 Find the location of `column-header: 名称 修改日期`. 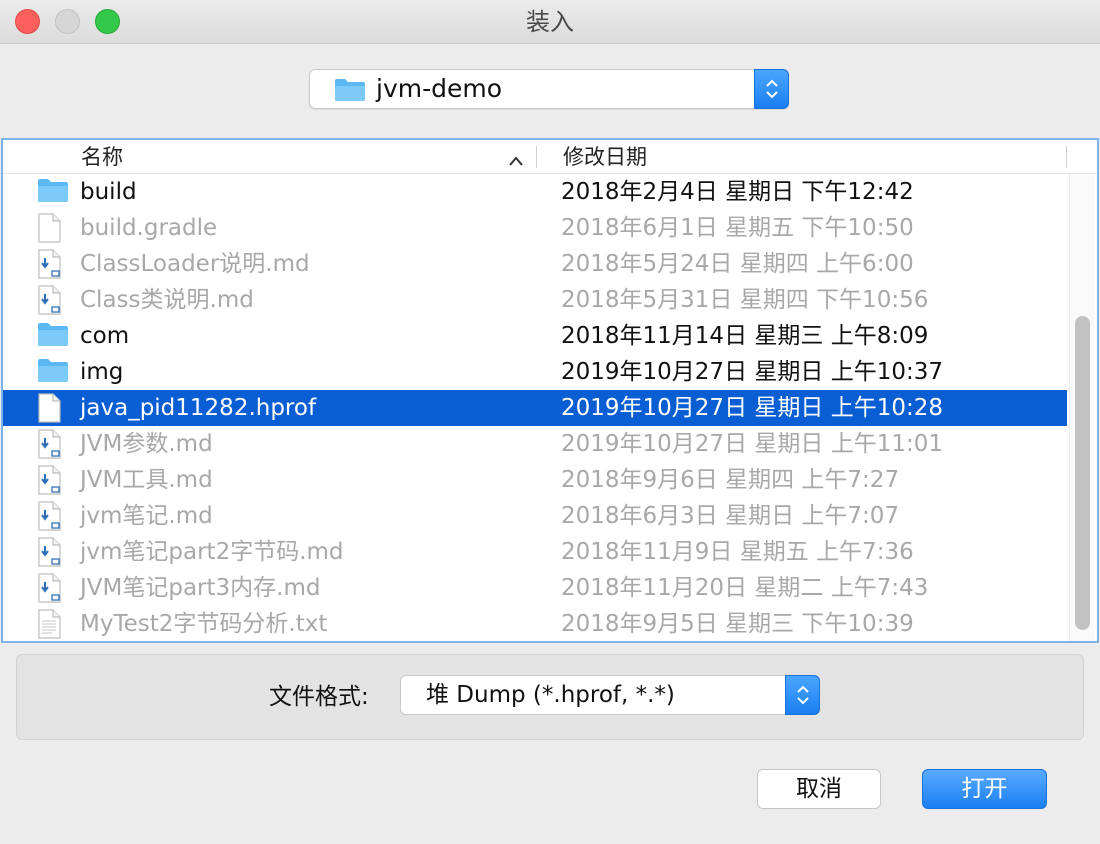

column-header: 名称 修改日期 is located at coordinates (550, 157).